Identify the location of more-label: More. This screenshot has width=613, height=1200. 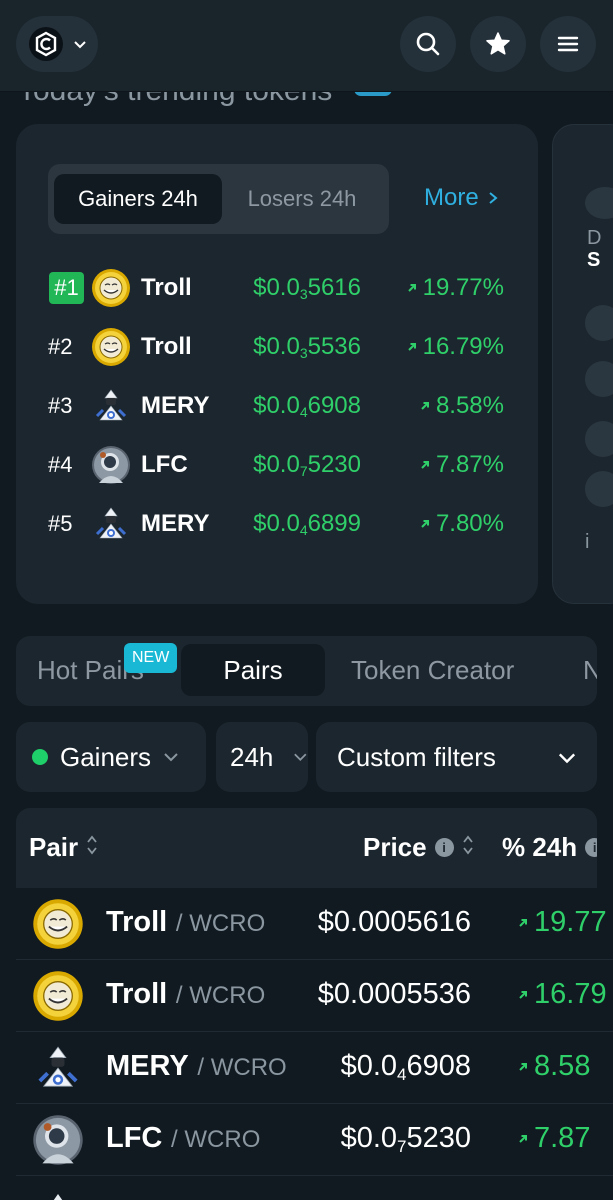
(451, 197).